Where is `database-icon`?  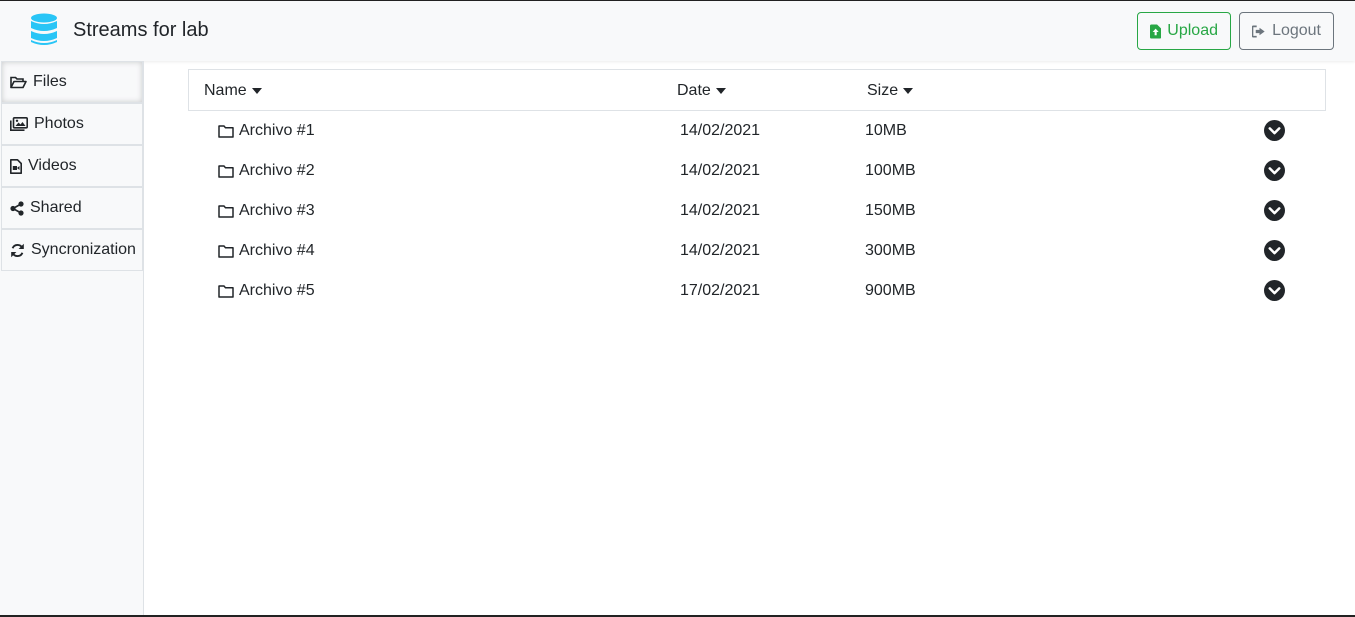
database-icon is located at coordinates (44, 29).